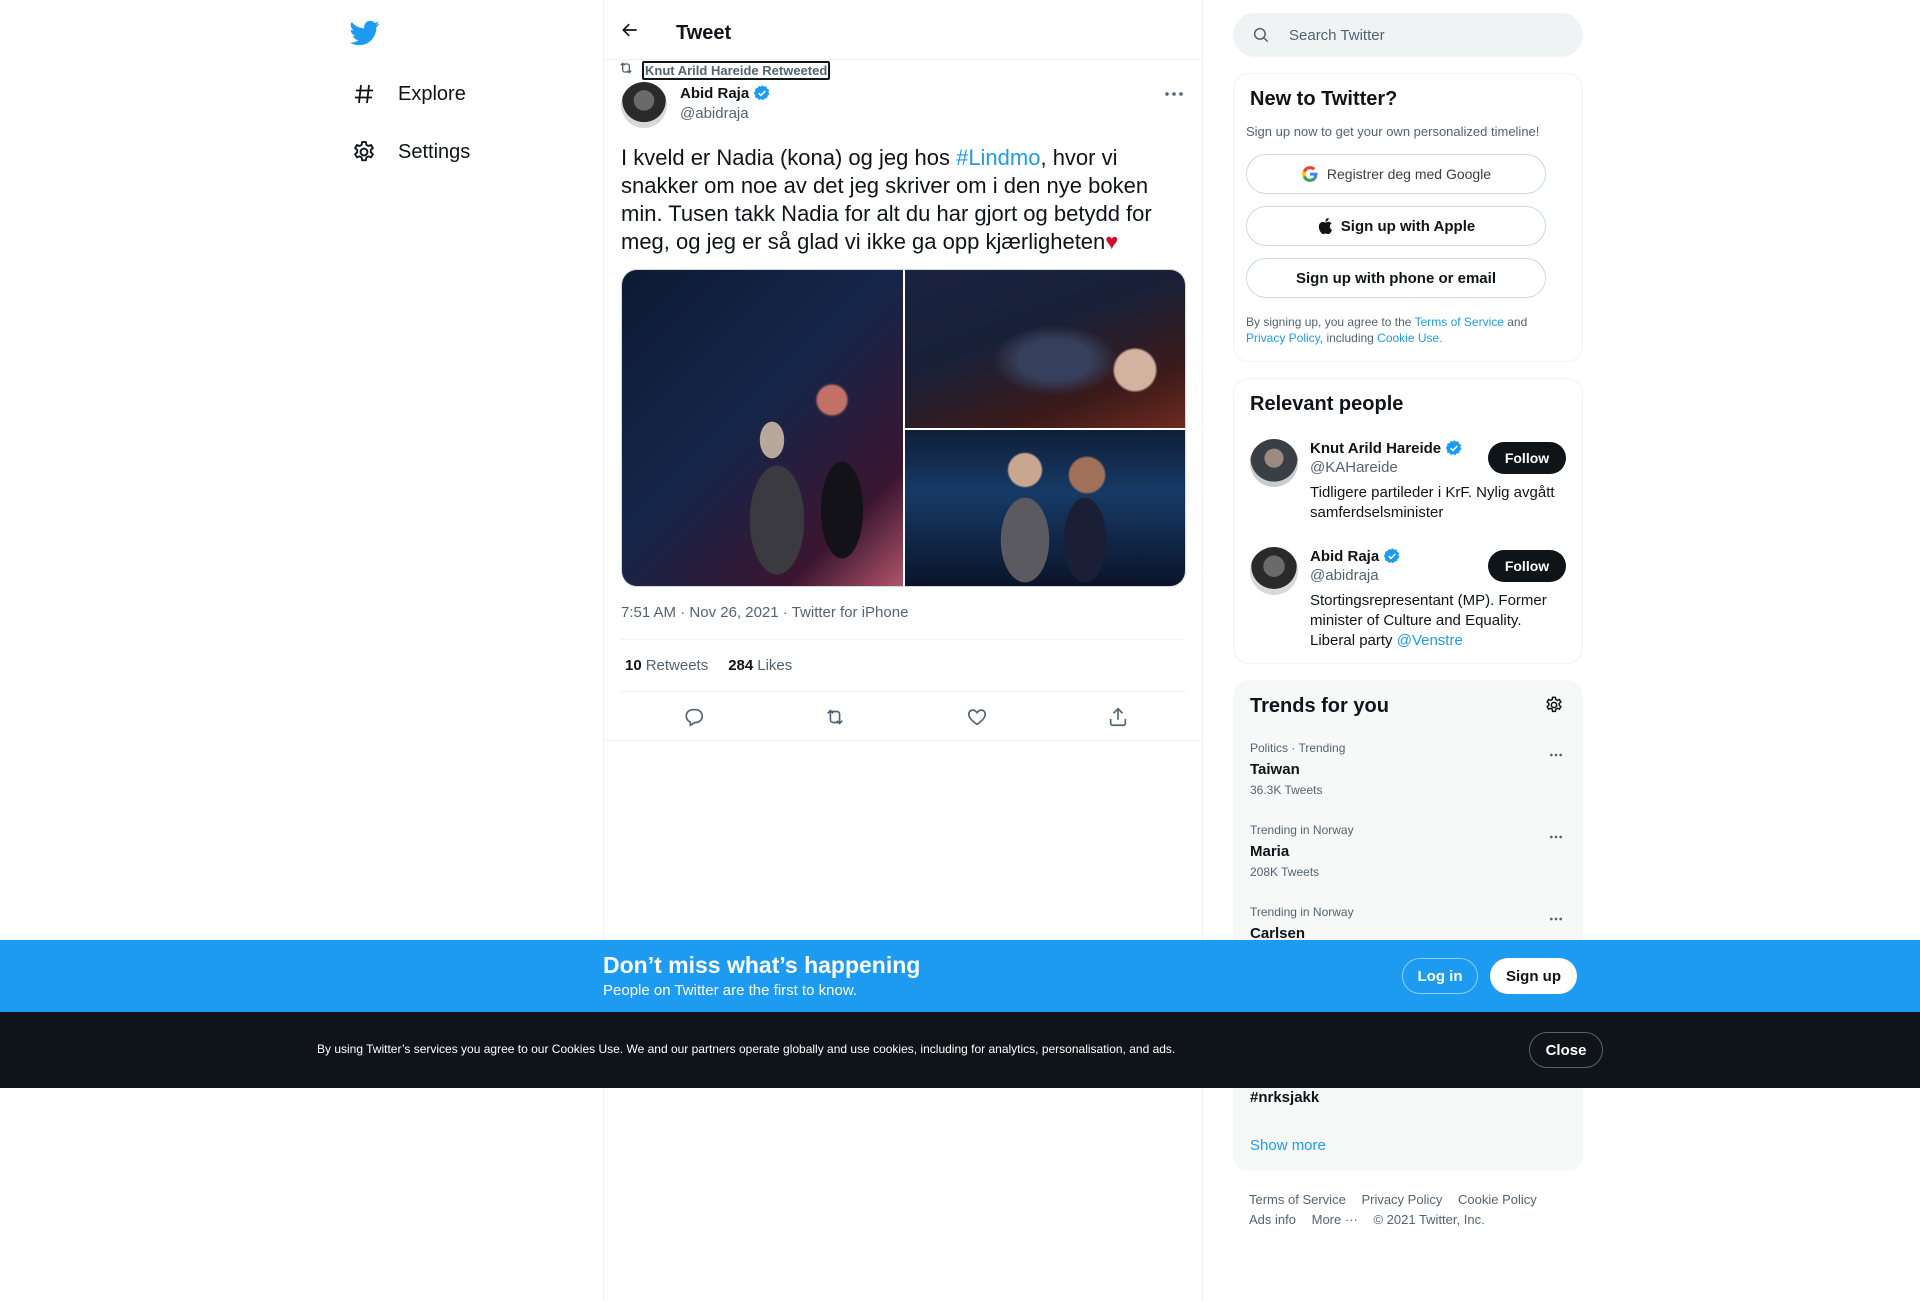  Describe the element at coordinates (1325, 226) in the screenshot. I see `apple-logo-icon` at that location.